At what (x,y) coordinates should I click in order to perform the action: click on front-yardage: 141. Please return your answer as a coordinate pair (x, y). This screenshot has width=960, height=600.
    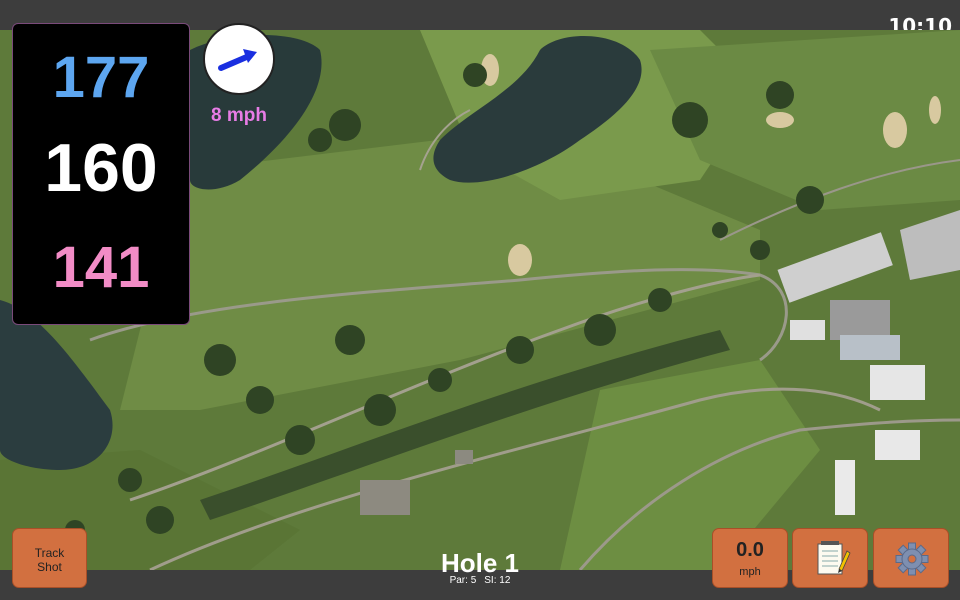
    Looking at the image, I should click on (101, 267).